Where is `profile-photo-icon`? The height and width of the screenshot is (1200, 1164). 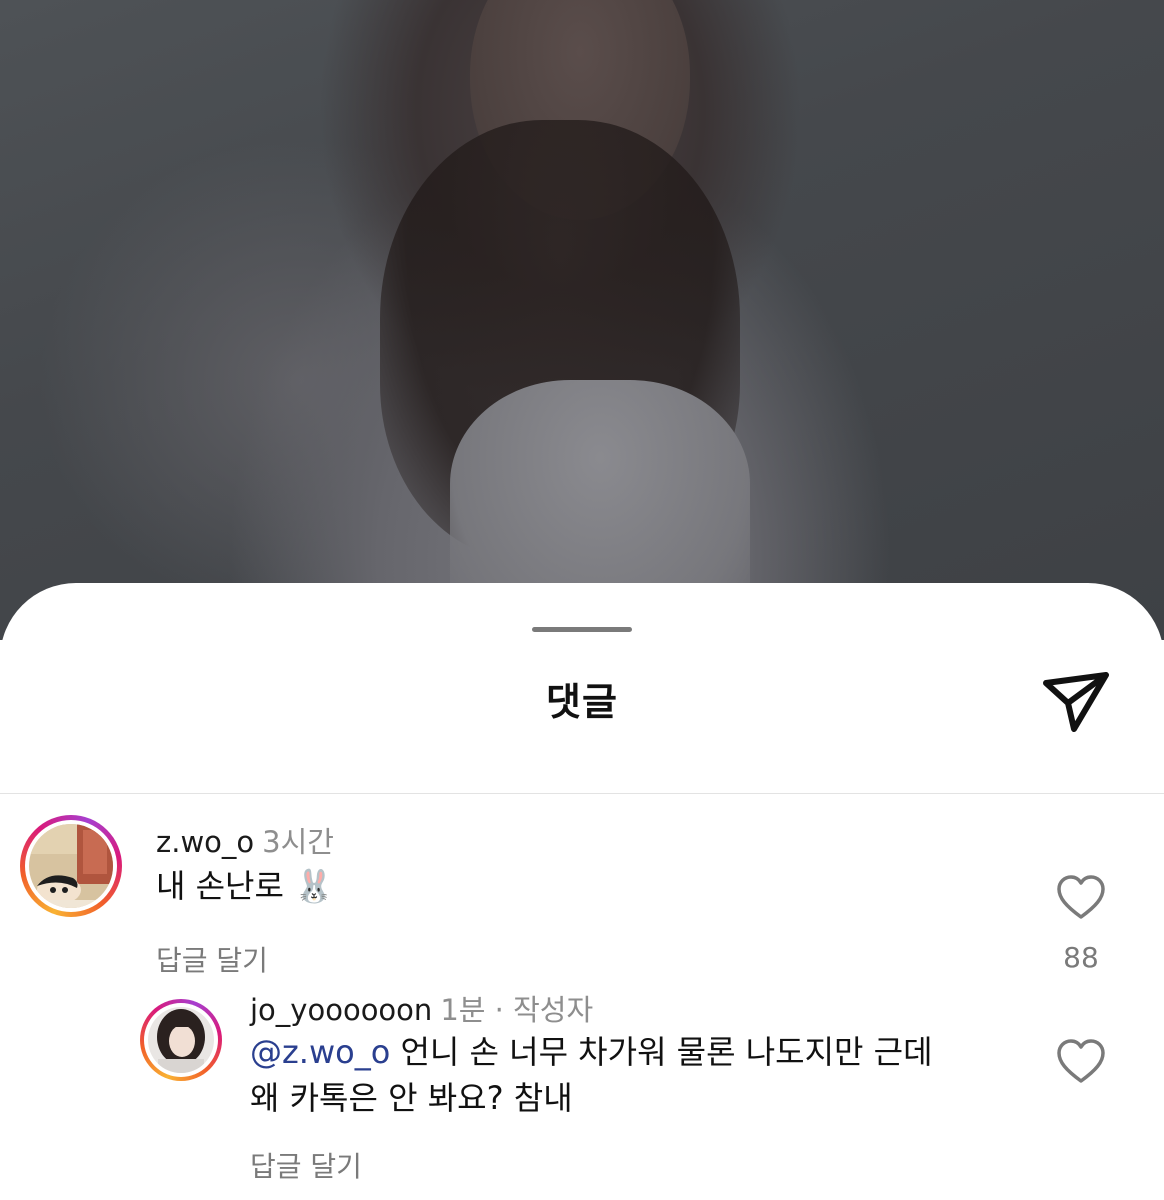
profile-photo-icon is located at coordinates (181, 1040).